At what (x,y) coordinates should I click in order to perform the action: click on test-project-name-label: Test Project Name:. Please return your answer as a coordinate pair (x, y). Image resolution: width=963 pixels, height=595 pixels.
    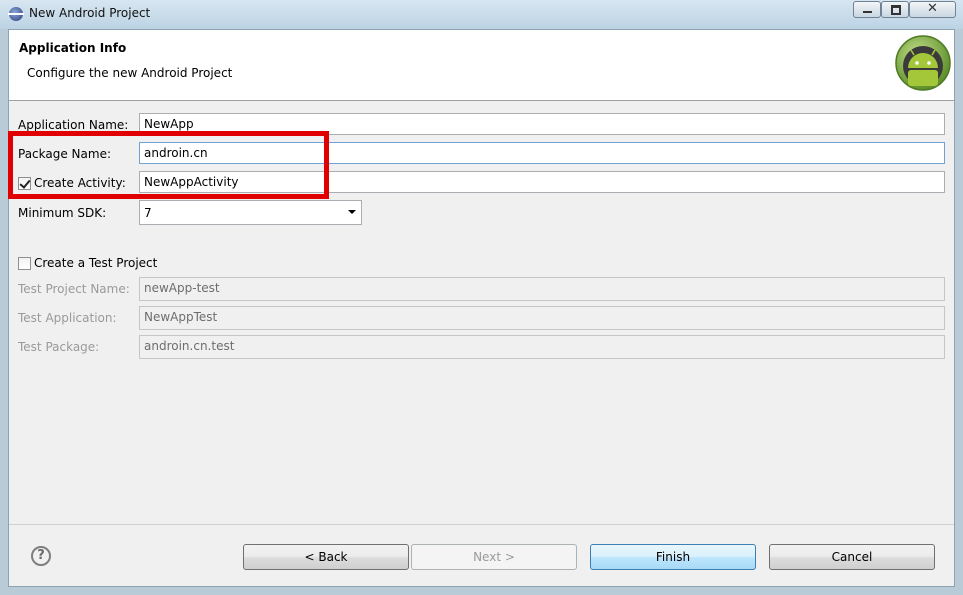
    Looking at the image, I should click on (74, 289).